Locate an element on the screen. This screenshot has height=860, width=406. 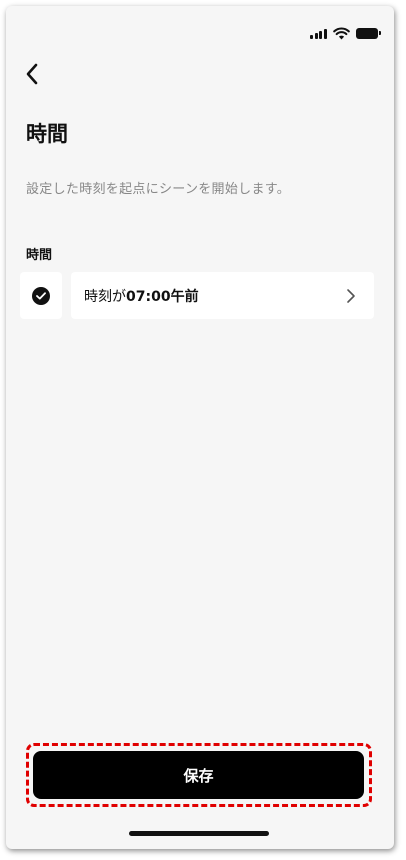
time-condition-prefix: 時刻が is located at coordinates (105, 296).